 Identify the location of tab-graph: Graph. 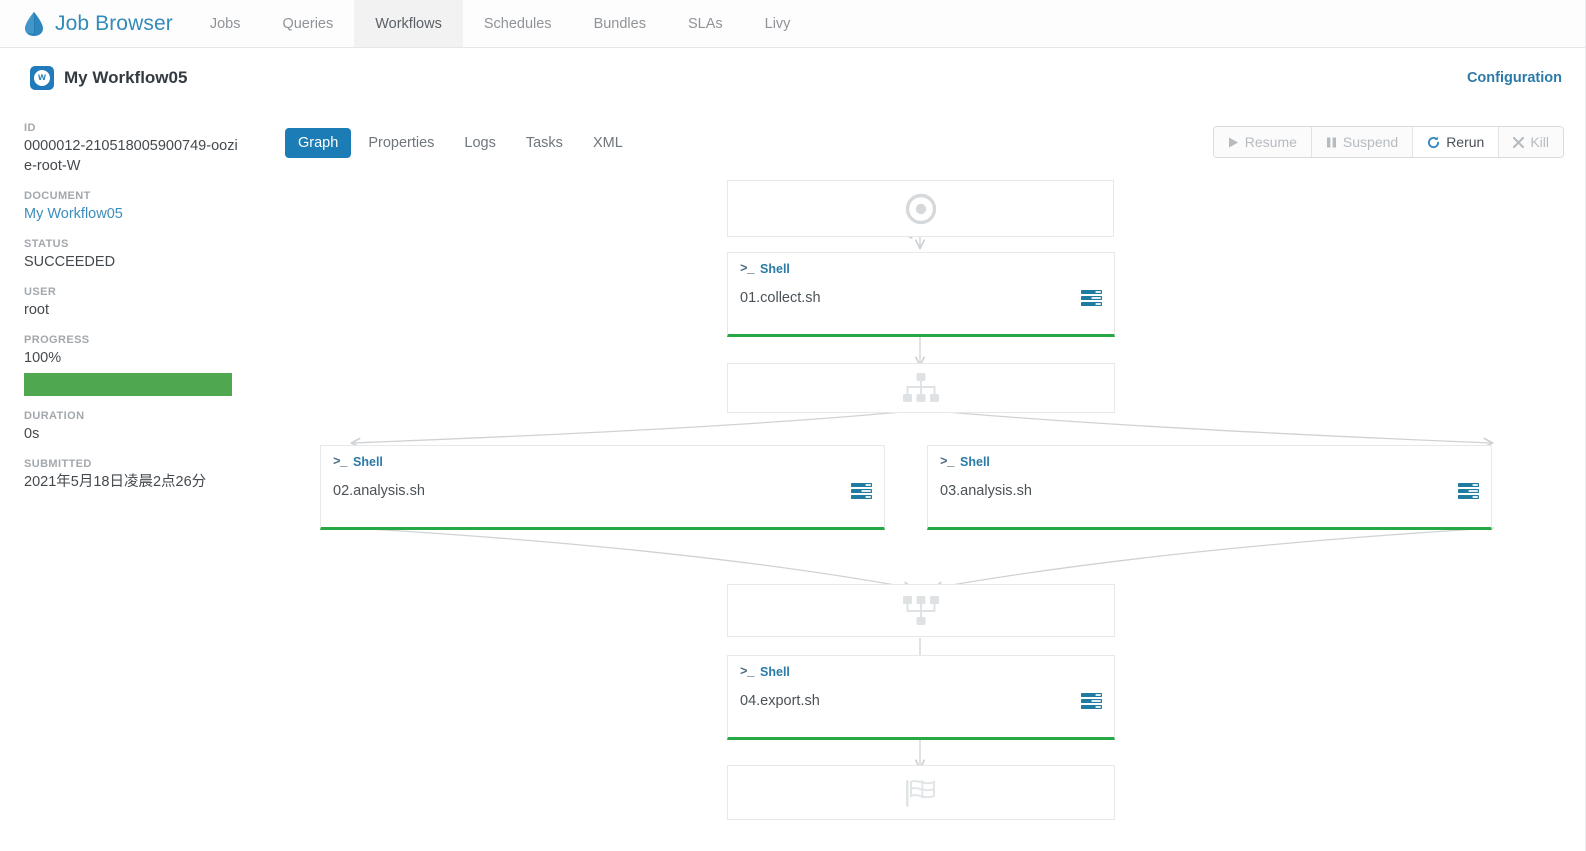
(318, 143).